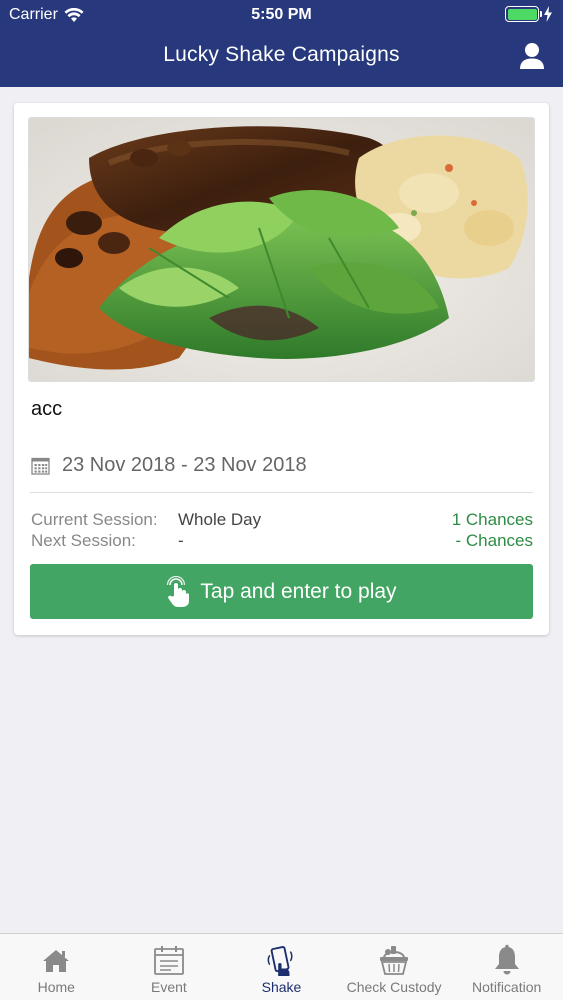 This screenshot has width=563, height=1000. What do you see at coordinates (523, 14) in the screenshot?
I see `battery-icon` at bounding box center [523, 14].